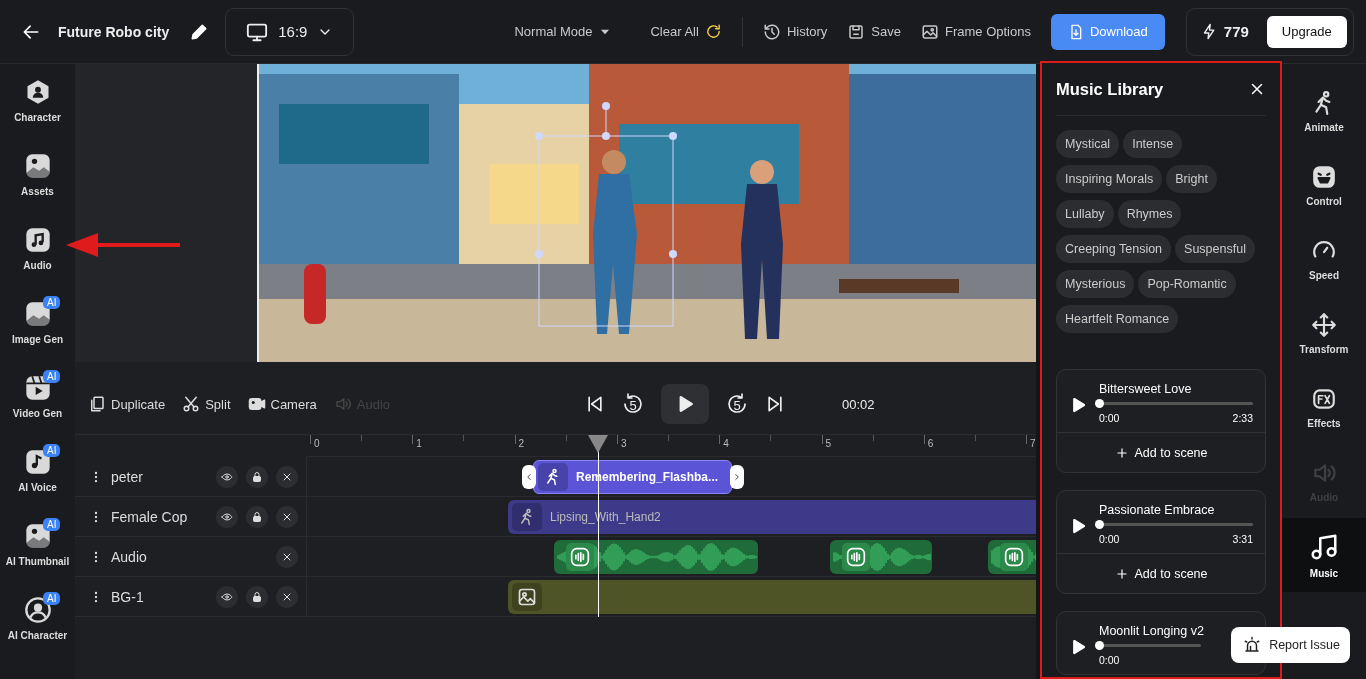 Image resolution: width=1366 pixels, height=679 pixels. I want to click on tag-chip: Pop-Romantic, so click(1187, 284).